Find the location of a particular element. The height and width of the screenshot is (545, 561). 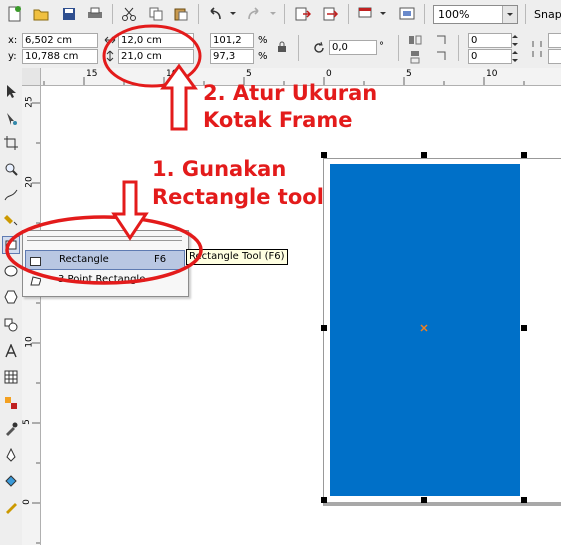

ruler-origin-corner is located at coordinates (31, 77).